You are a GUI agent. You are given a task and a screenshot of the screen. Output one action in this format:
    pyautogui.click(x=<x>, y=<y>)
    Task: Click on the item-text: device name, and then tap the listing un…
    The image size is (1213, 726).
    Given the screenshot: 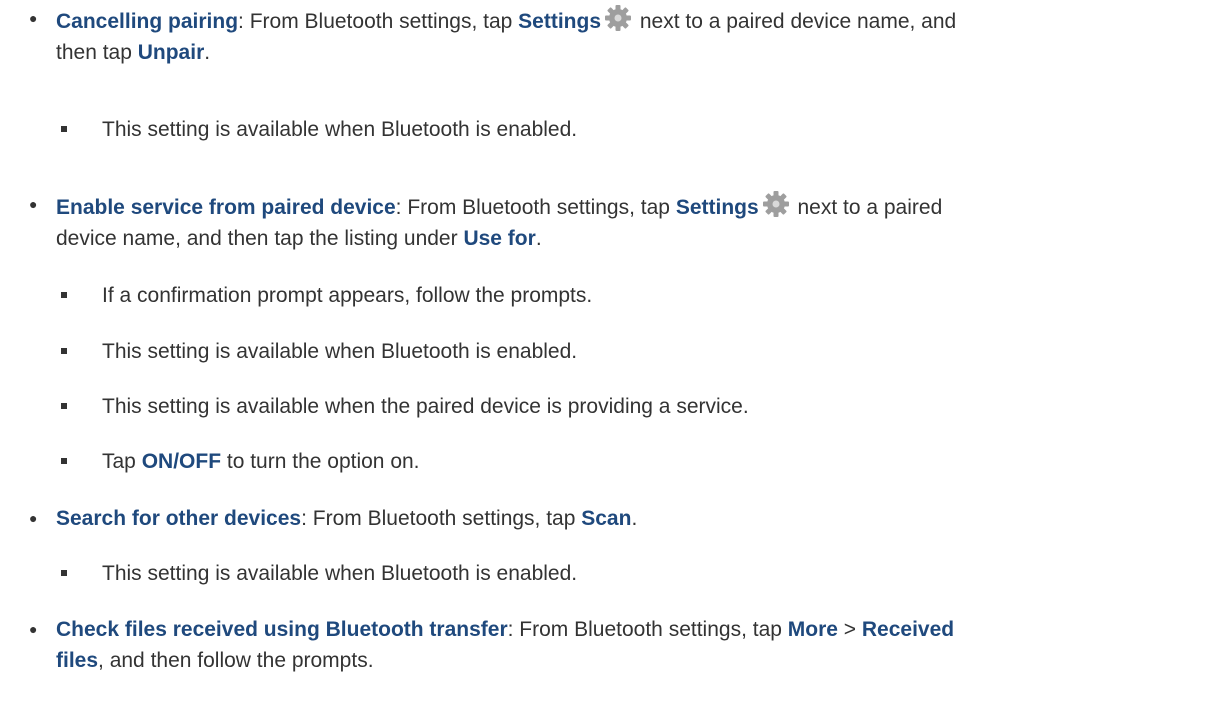 What is the action you would take?
    pyautogui.click(x=260, y=238)
    